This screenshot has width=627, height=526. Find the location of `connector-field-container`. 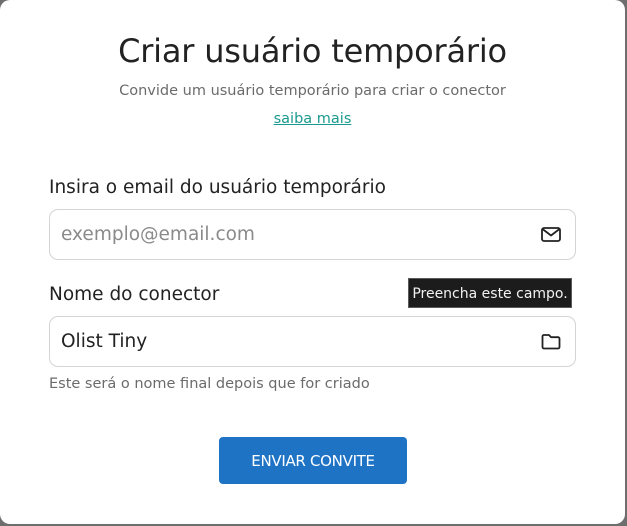

connector-field-container is located at coordinates (312, 341).